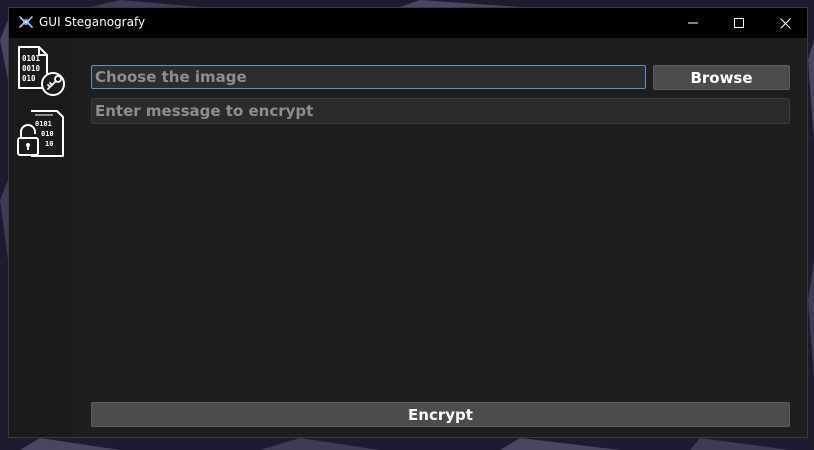  I want to click on maximize-icon, so click(739, 23).